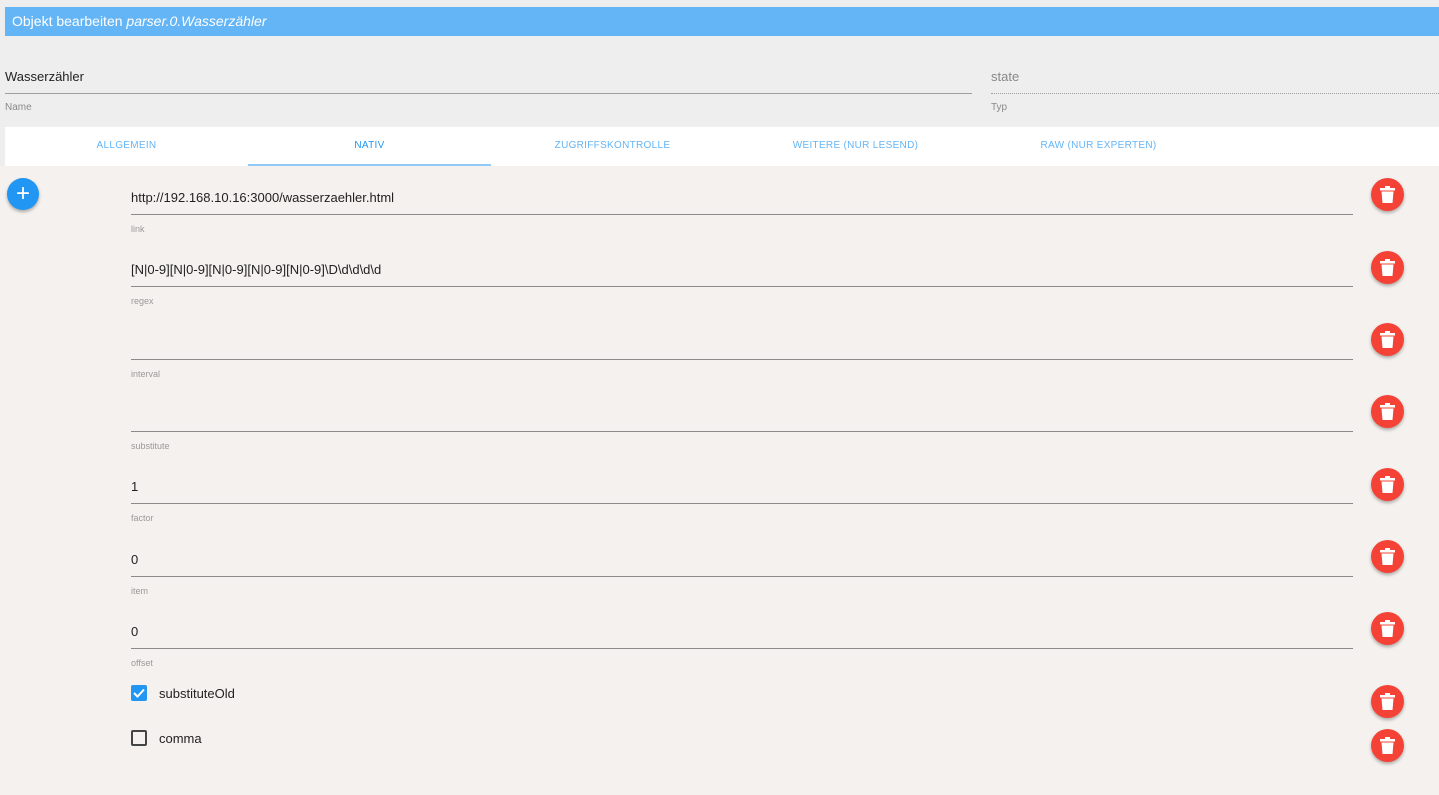 The height and width of the screenshot is (795, 1439). I want to click on name-field-group: Name, so click(488, 86).